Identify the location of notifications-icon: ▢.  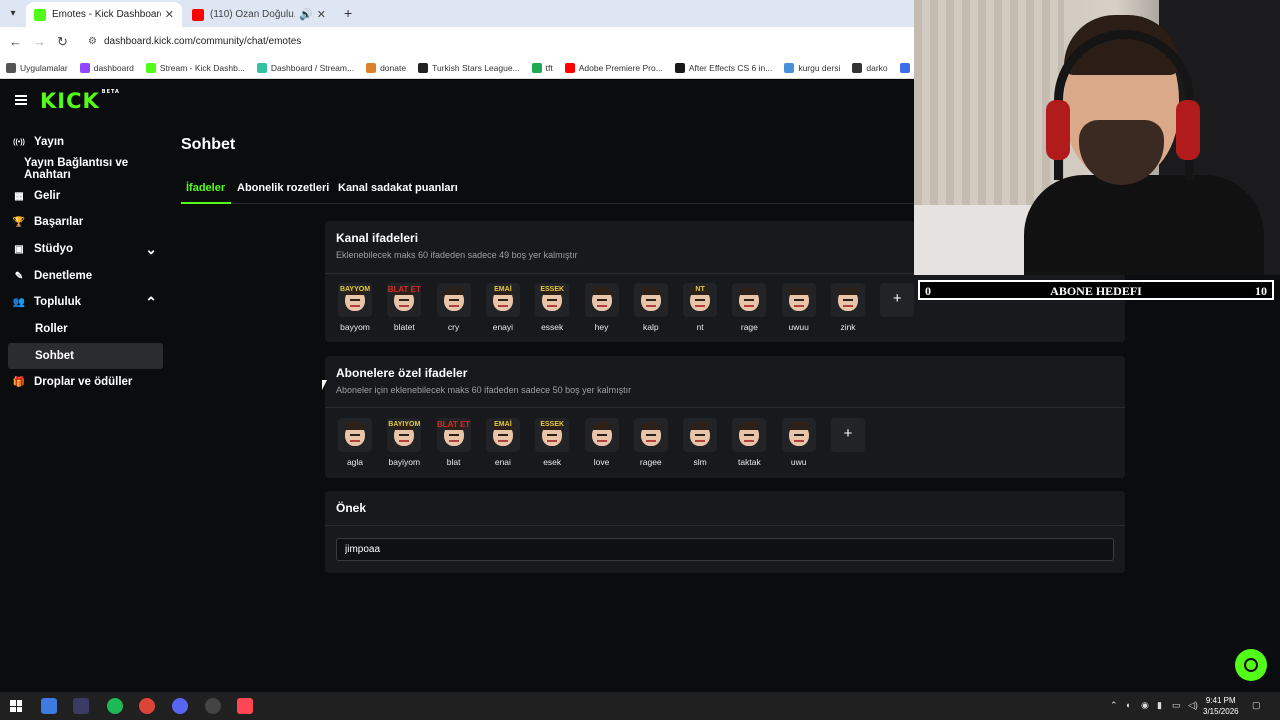
(1256, 705).